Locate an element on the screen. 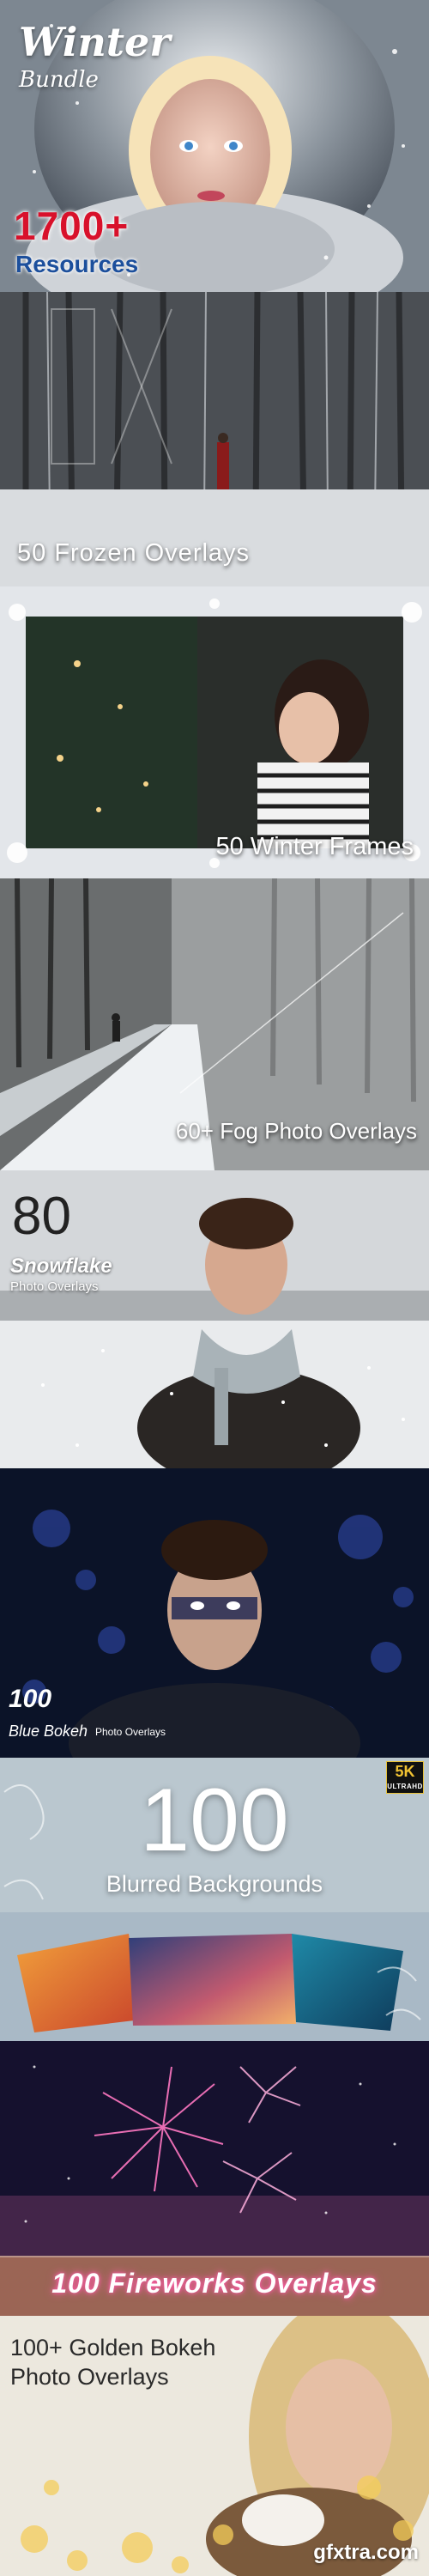 Image resolution: width=429 pixels, height=2576 pixels. fireworks-caption: 100 Fireworks Overlays is located at coordinates (214, 2283).